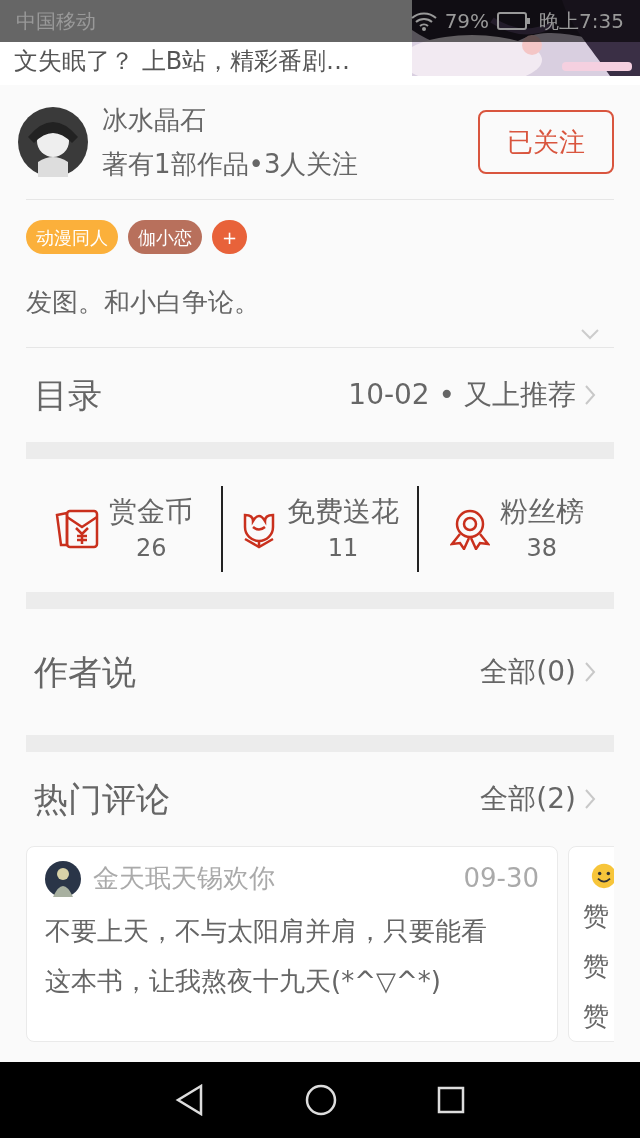 This screenshot has height=1138, width=640. What do you see at coordinates (501, 878) in the screenshot?
I see `comment-date: 09-30` at bounding box center [501, 878].